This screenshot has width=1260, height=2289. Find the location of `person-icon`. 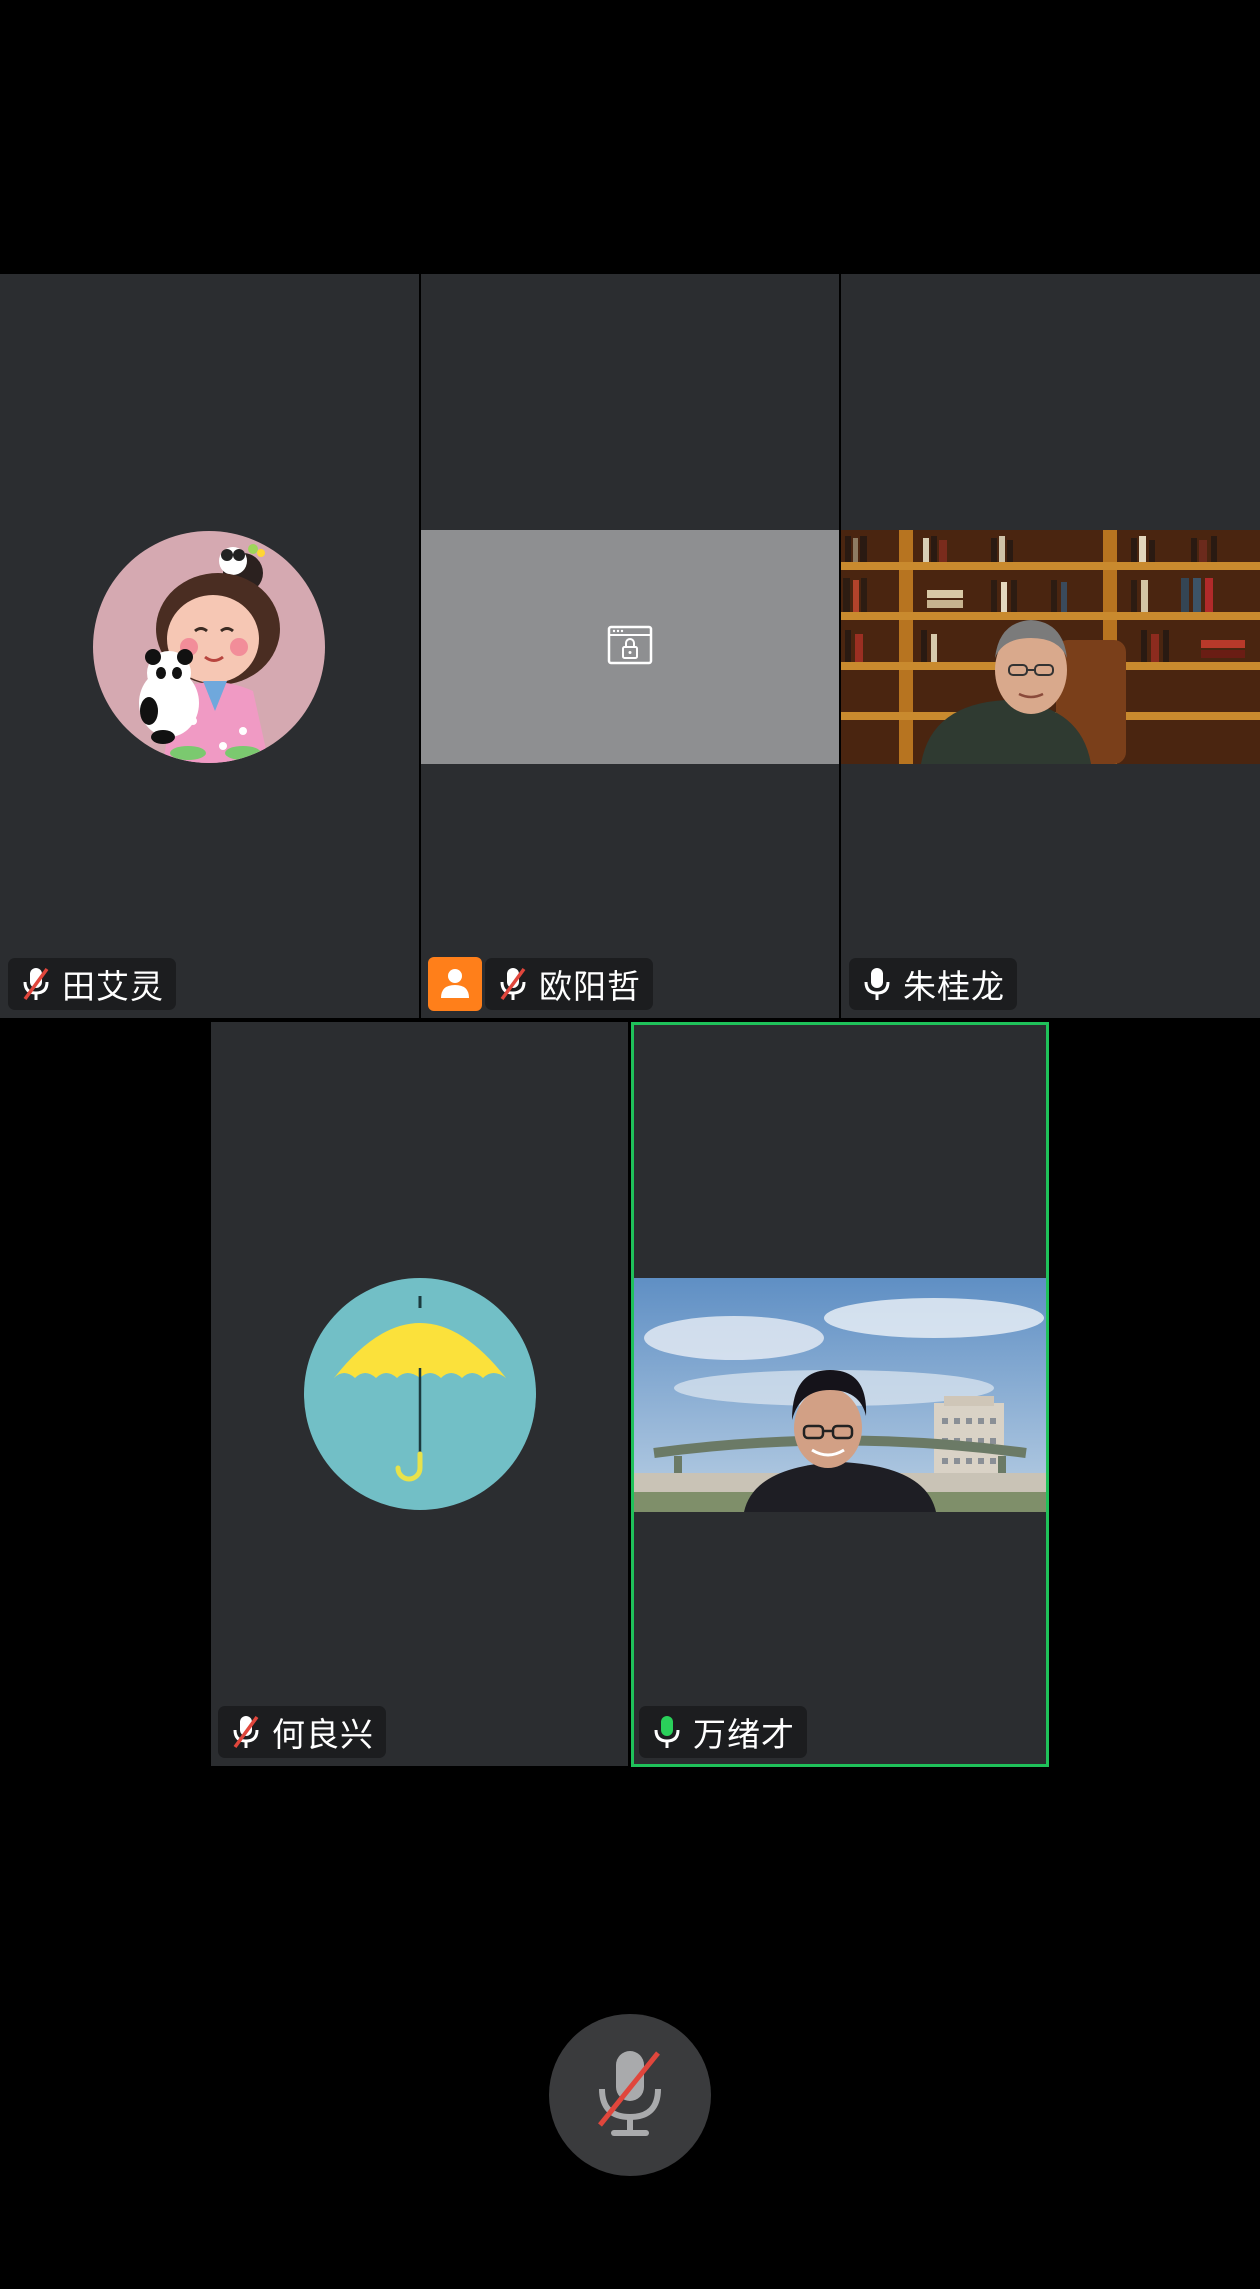

person-icon is located at coordinates (455, 984).